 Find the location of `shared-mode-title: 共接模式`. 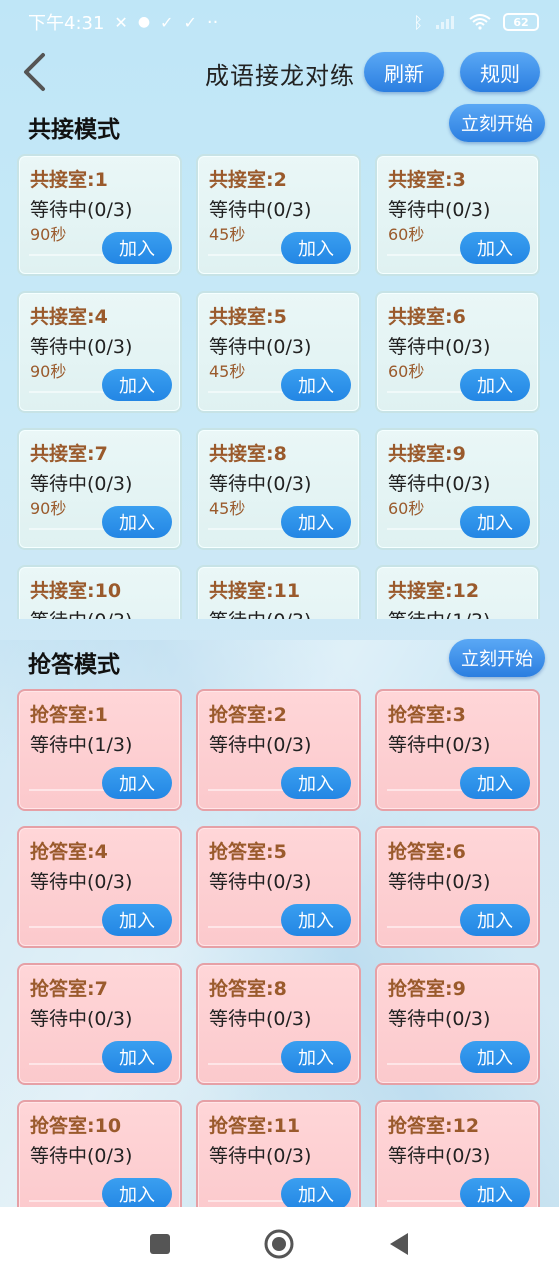

shared-mode-title: 共接模式 is located at coordinates (74, 130).